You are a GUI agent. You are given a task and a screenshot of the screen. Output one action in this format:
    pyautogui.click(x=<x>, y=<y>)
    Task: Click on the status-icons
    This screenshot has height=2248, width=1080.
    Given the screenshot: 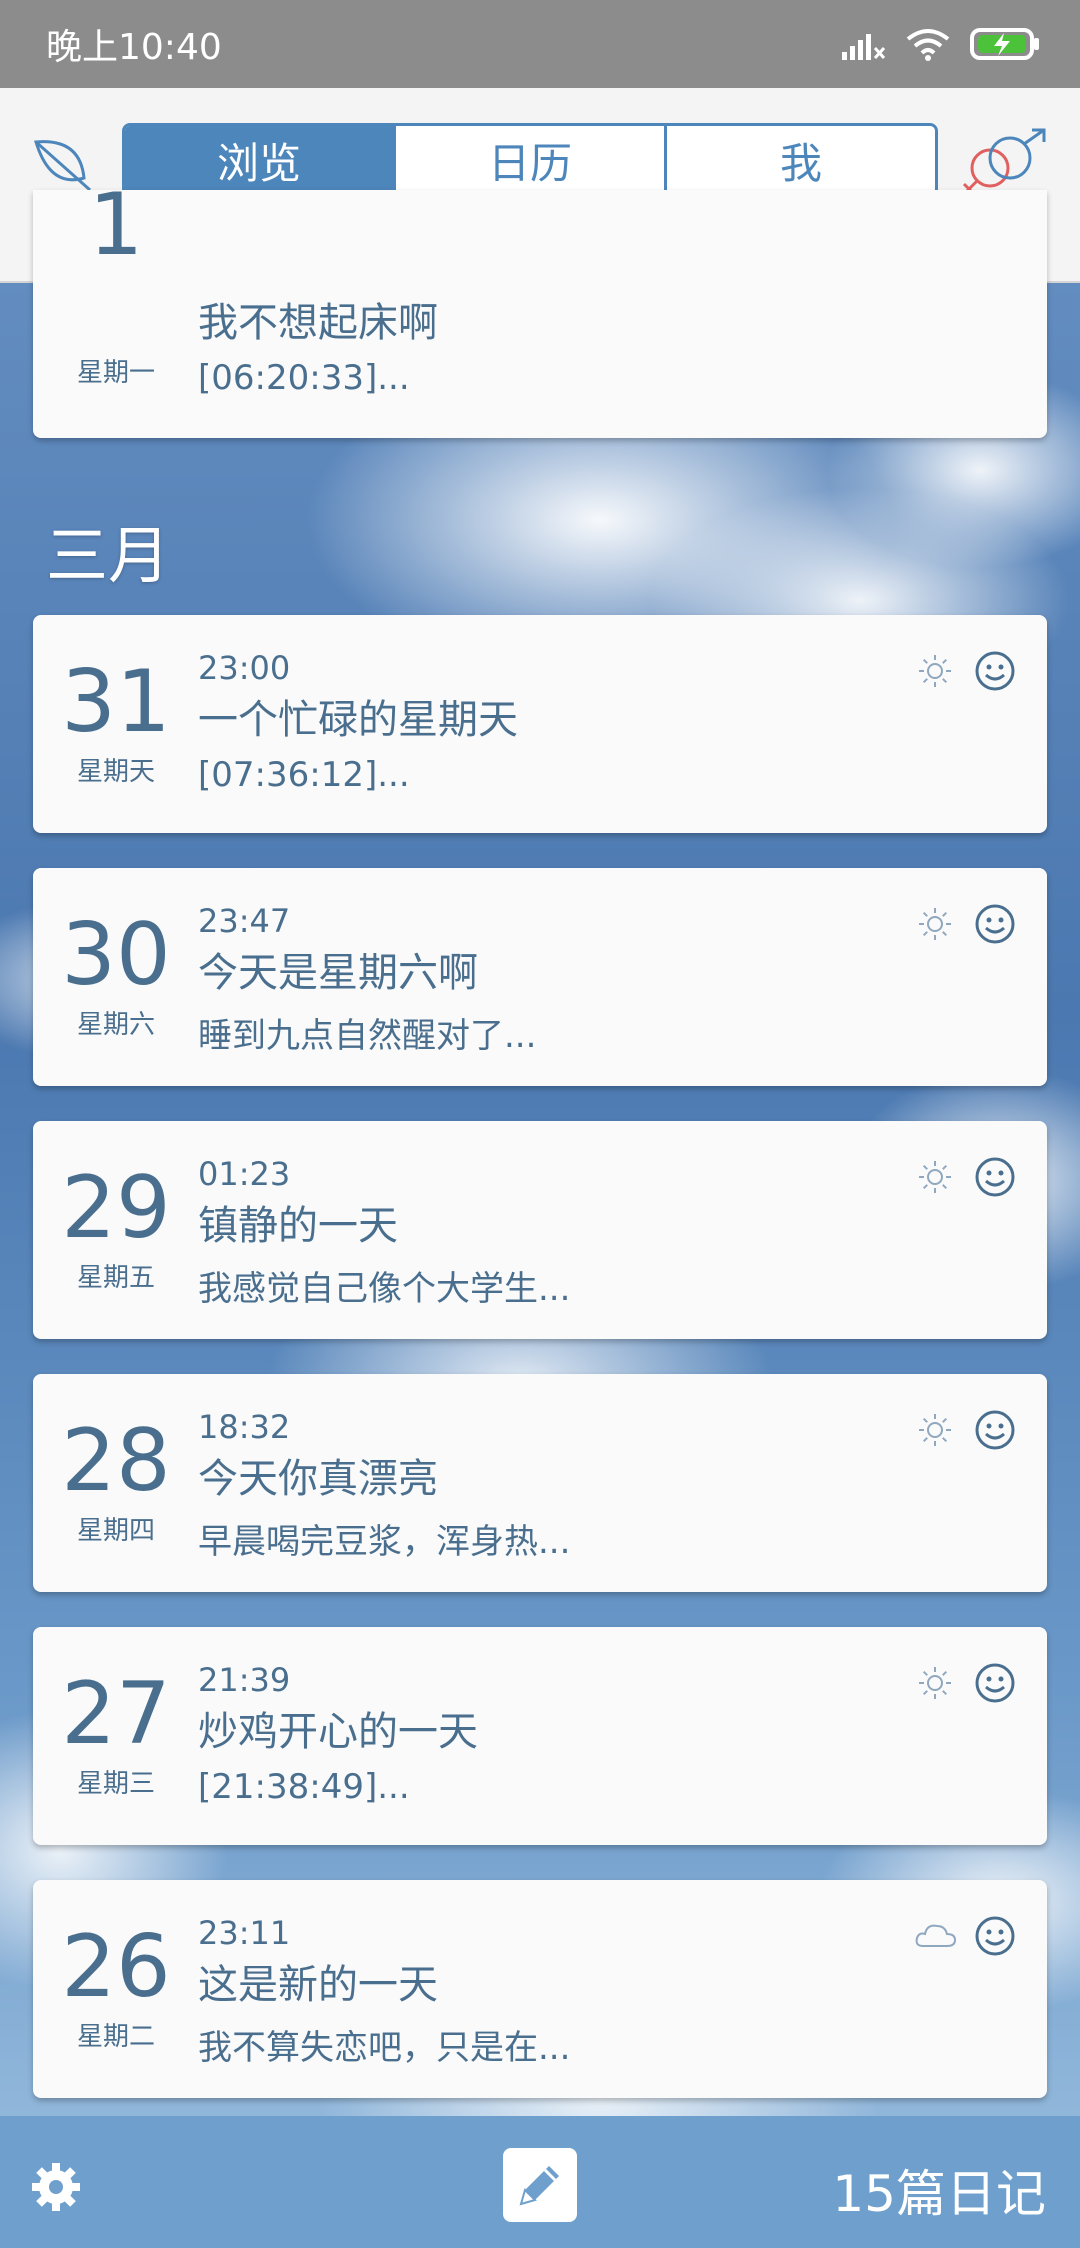 What is the action you would take?
    pyautogui.click(x=941, y=44)
    